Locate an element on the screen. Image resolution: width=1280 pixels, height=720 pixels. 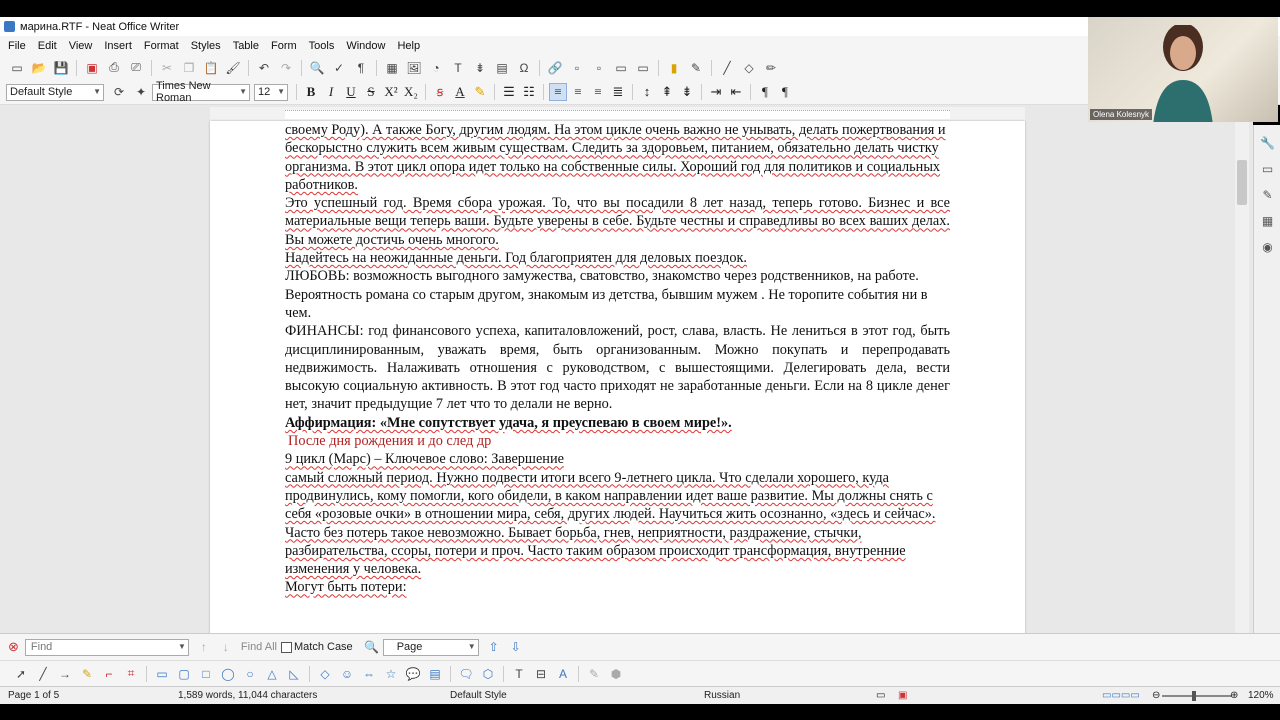
arrow-line-icon: → is located at coordinates (65, 674).